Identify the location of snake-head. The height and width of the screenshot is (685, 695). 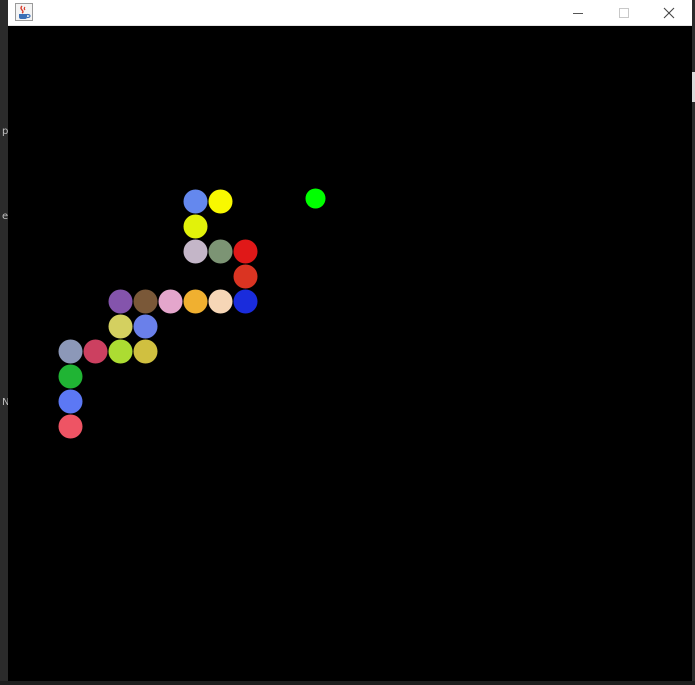
(195, 201).